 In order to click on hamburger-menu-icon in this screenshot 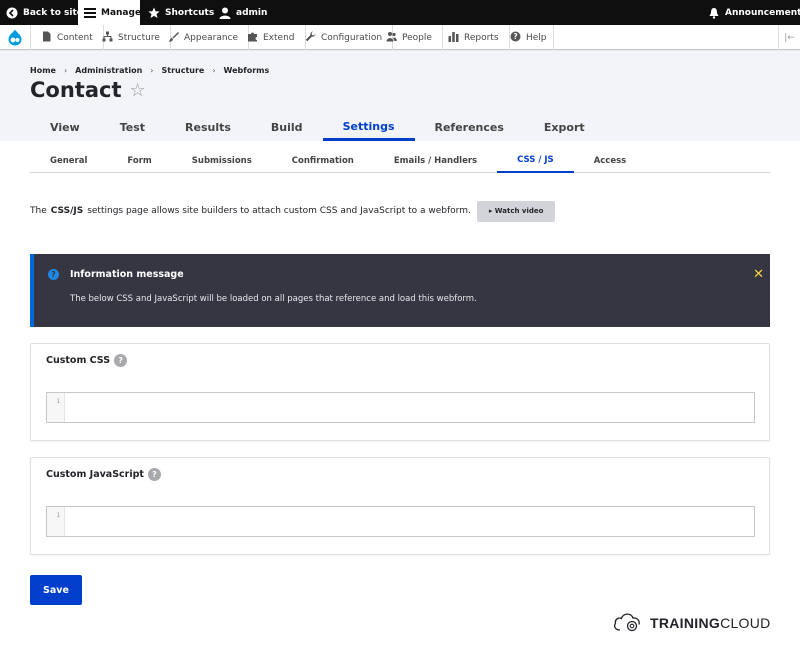, I will do `click(90, 13)`.